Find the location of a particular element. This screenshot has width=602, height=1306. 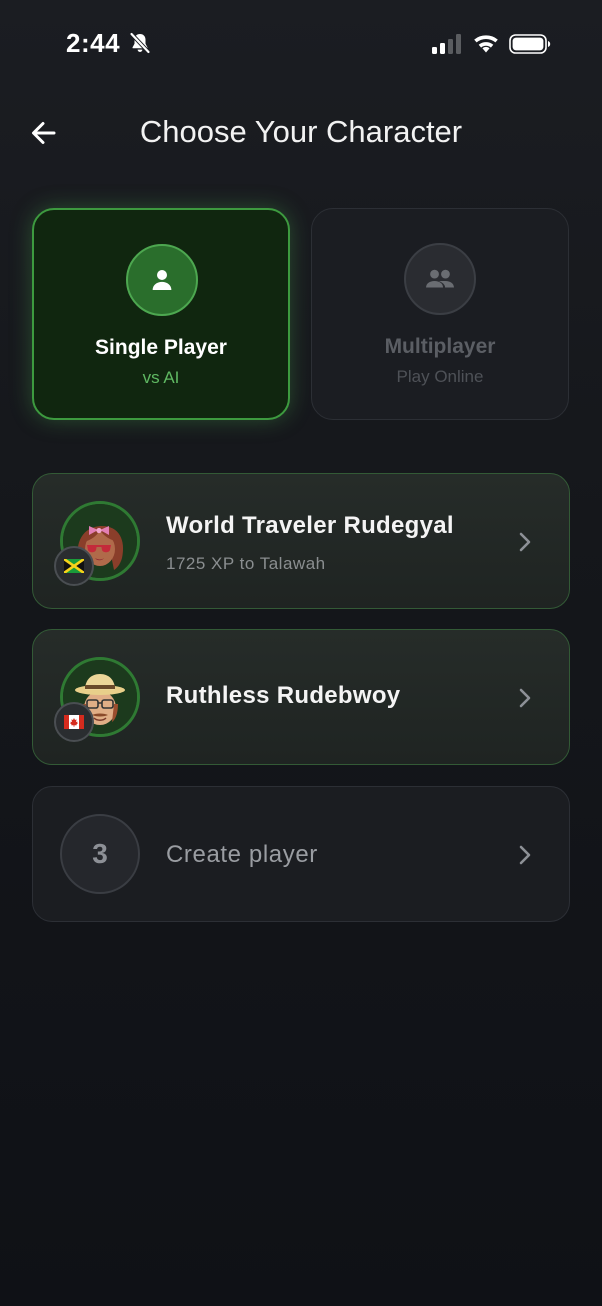

multiplayer-label: Multiplayer is located at coordinates (440, 346).